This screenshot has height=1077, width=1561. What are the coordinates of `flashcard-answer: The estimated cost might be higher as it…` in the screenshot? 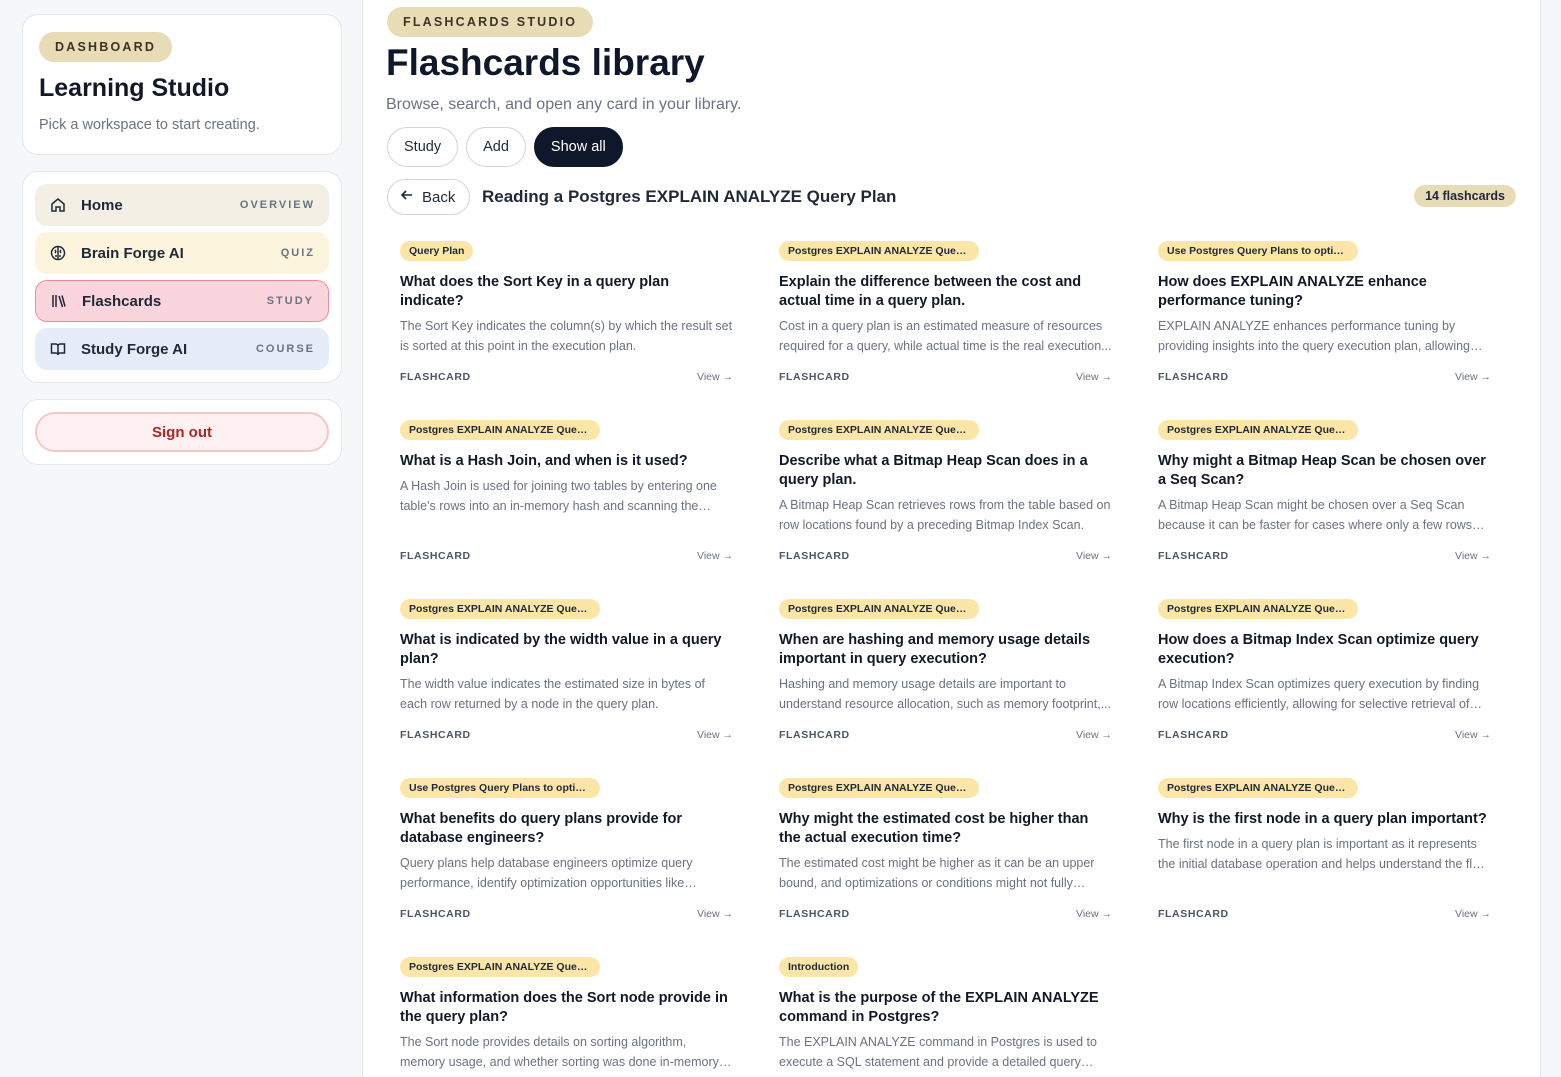 It's located at (937, 873).